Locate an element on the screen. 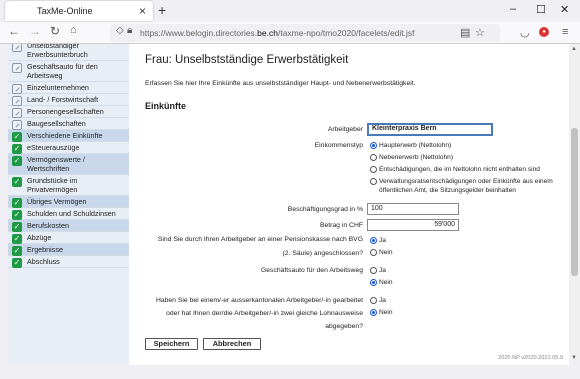 The height and width of the screenshot is (379, 580). browser-tab: TaxMe-Online × is located at coordinates (79, 11).